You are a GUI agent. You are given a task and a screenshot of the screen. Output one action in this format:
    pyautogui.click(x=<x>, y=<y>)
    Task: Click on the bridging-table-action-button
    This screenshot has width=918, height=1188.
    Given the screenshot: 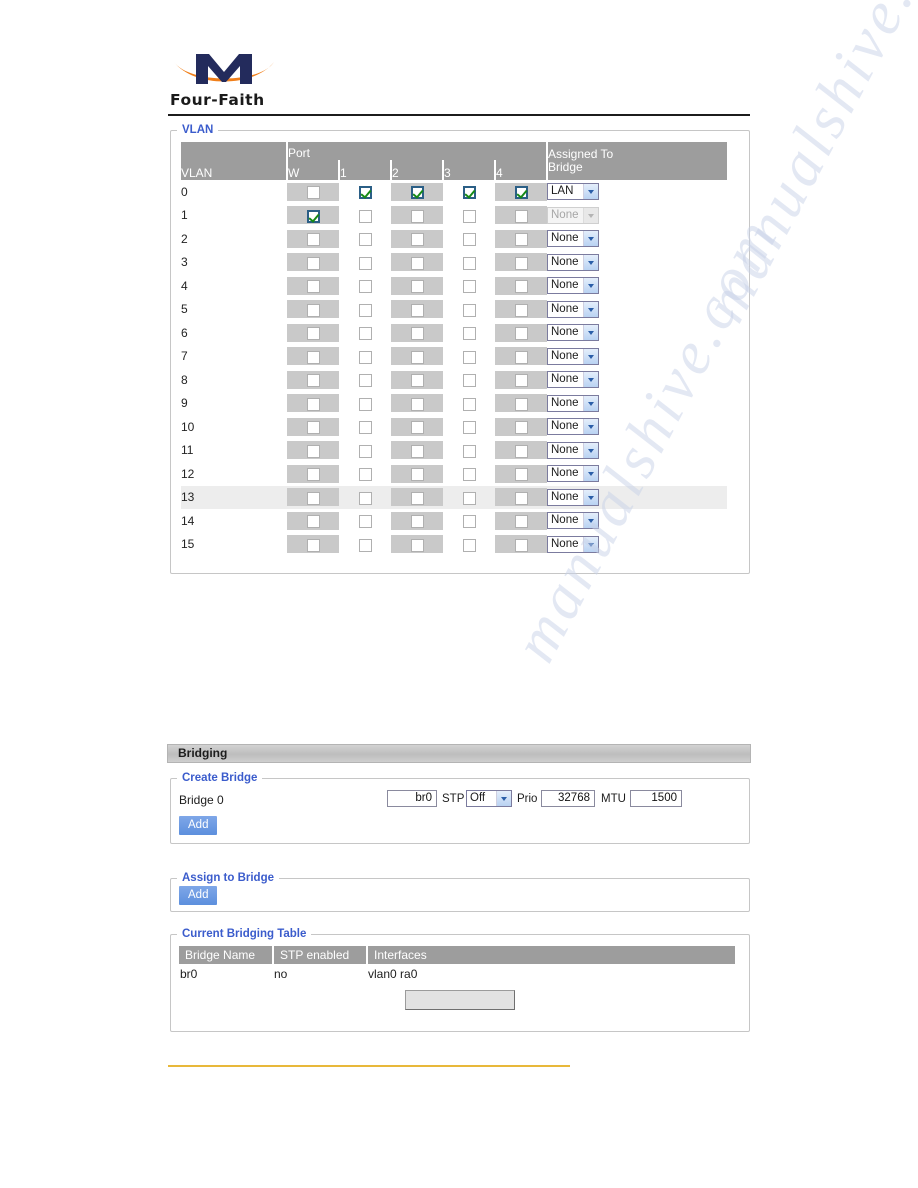 What is the action you would take?
    pyautogui.click(x=460, y=1000)
    